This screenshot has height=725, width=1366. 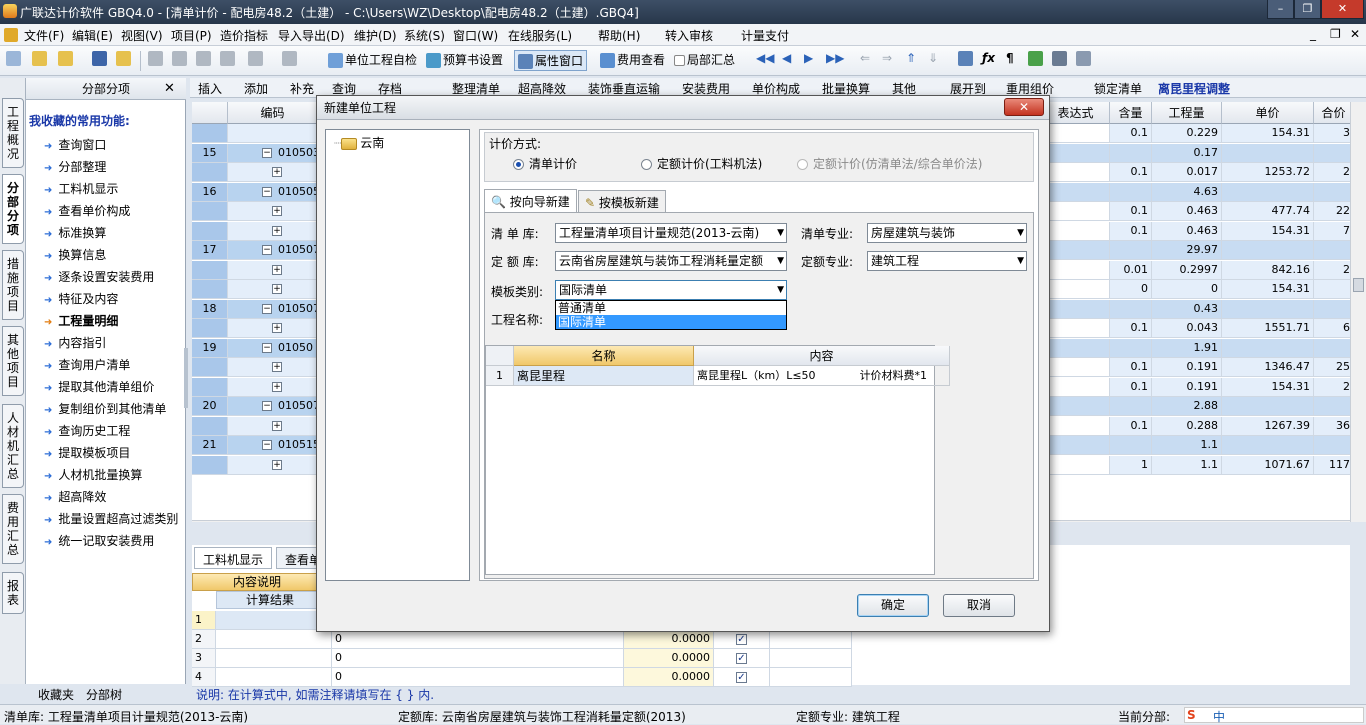 I want to click on cell-total: 3, so click(x=1332, y=133).